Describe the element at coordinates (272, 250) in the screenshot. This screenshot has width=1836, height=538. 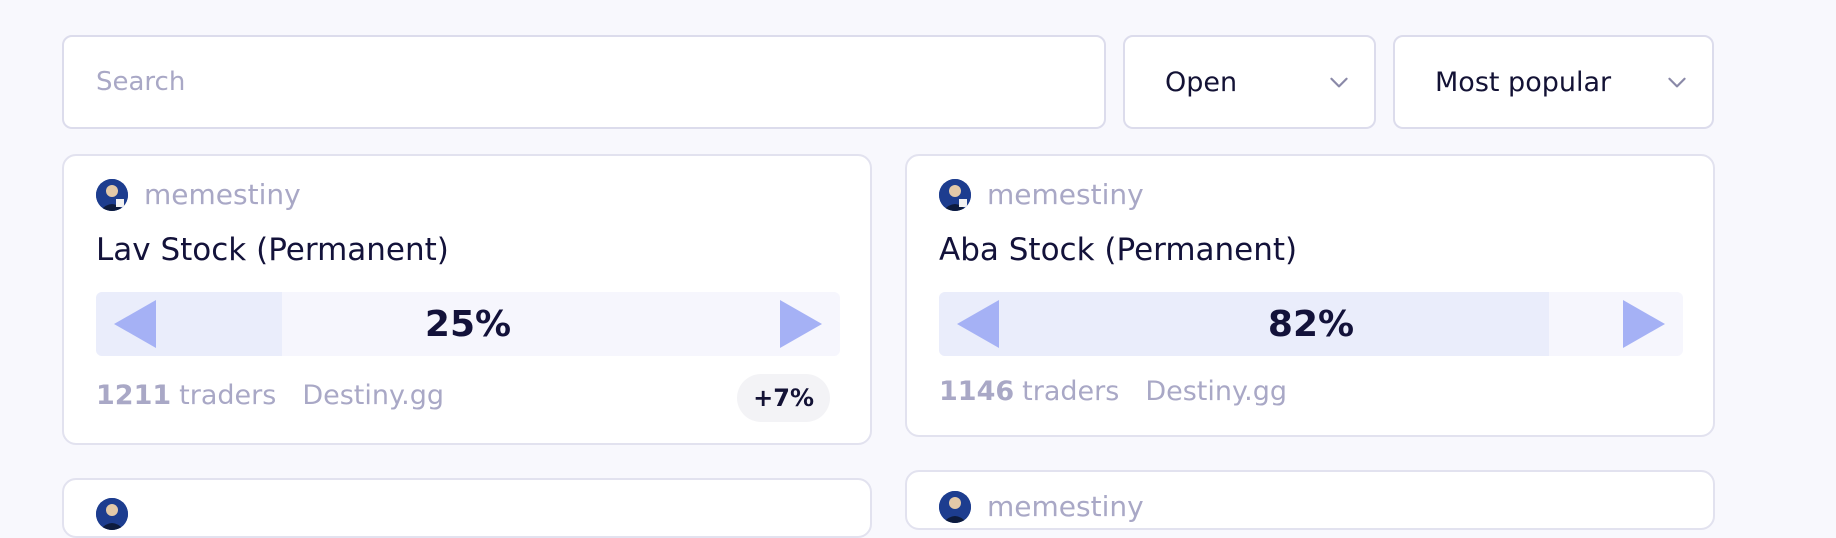
I see `market-title: Lav Stock (Permanent)` at that location.